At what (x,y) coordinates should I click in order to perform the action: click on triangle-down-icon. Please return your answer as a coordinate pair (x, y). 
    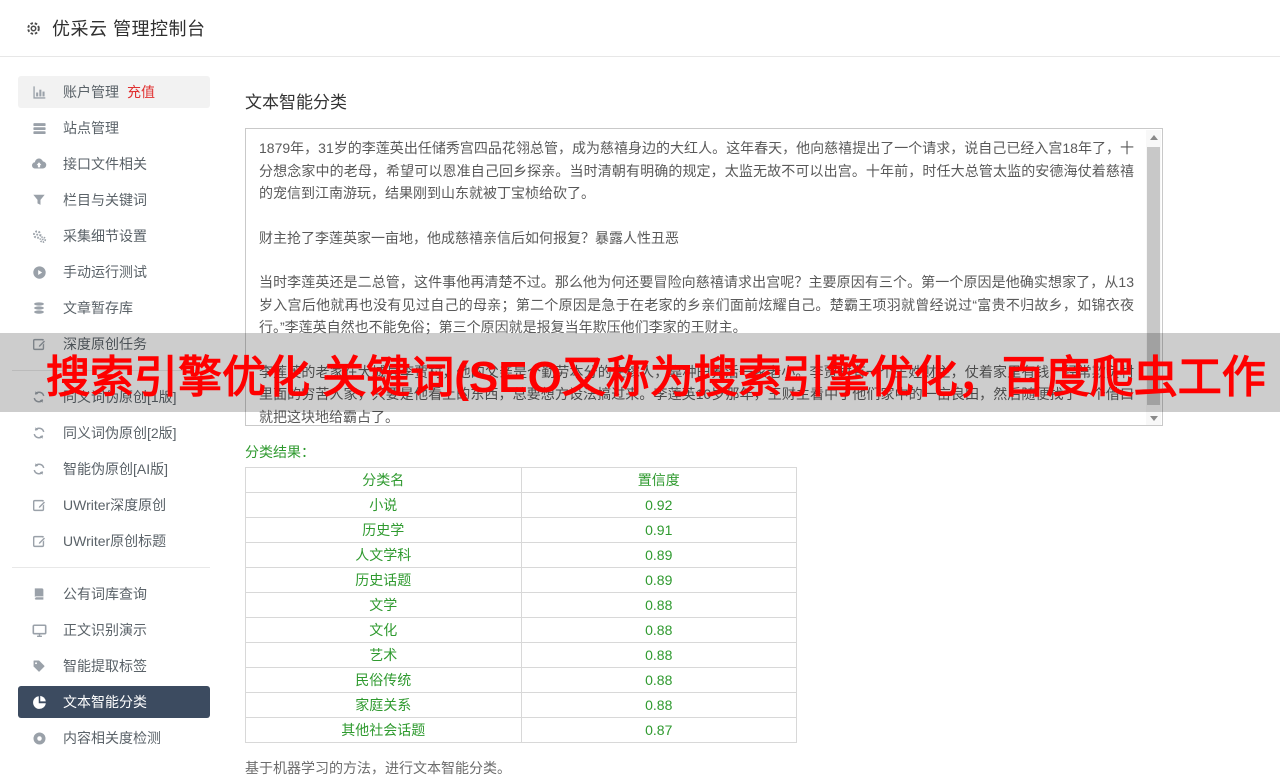
    Looking at the image, I should click on (1154, 418).